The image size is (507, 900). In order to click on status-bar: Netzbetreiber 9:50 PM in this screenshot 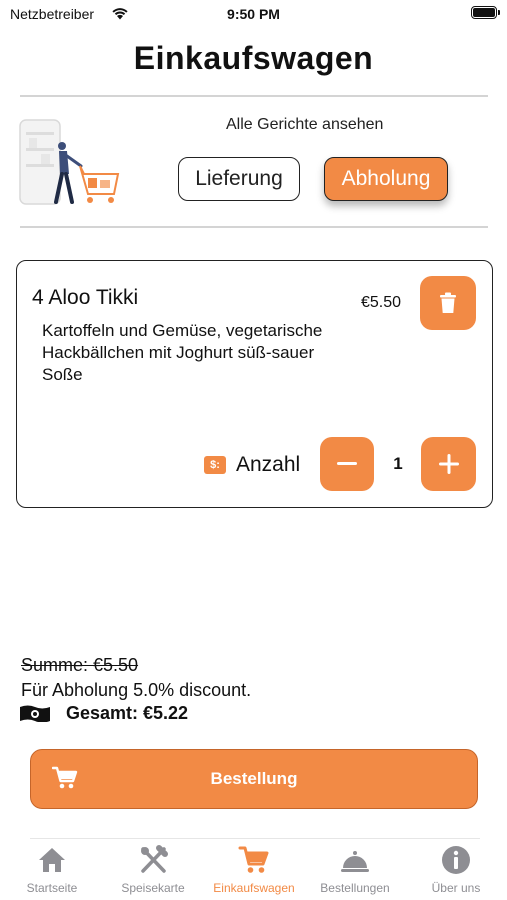, I will do `click(253, 14)`.